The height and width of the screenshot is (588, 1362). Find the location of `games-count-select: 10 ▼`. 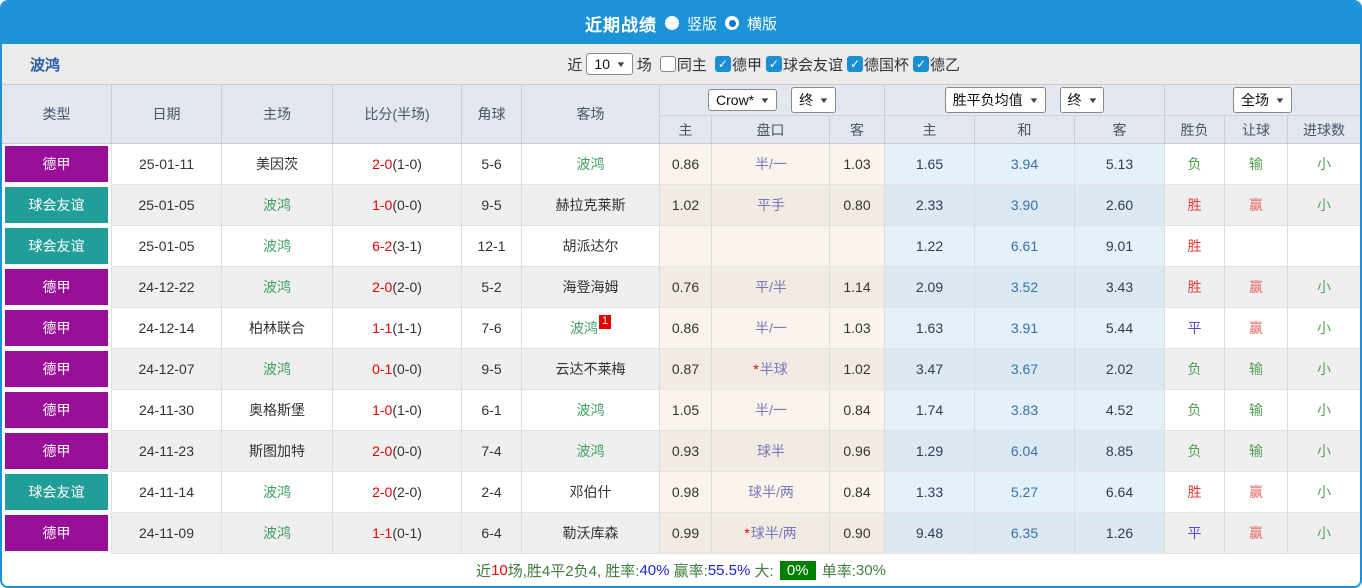

games-count-select: 10 ▼ is located at coordinates (609, 64).